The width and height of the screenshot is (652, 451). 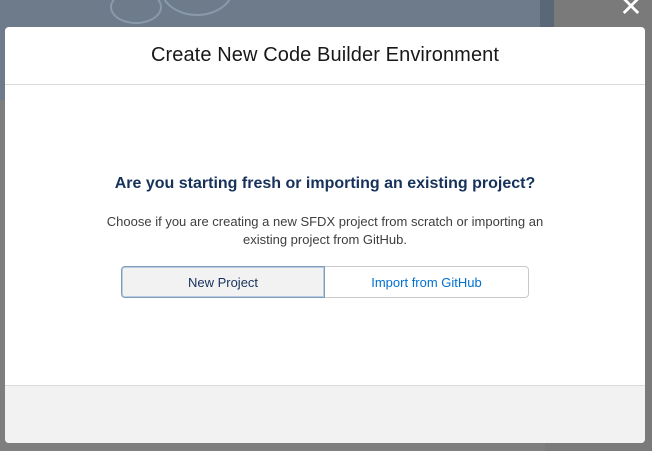 What do you see at coordinates (547, 15) in the screenshot?
I see `background-right-strip` at bounding box center [547, 15].